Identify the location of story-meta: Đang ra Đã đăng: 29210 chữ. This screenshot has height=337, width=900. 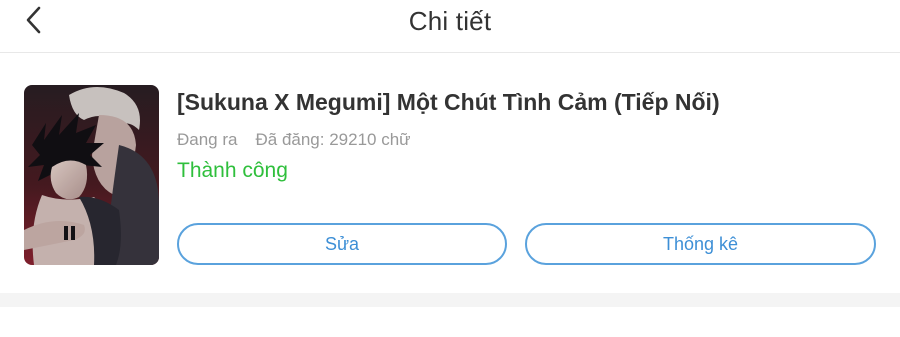
(294, 140).